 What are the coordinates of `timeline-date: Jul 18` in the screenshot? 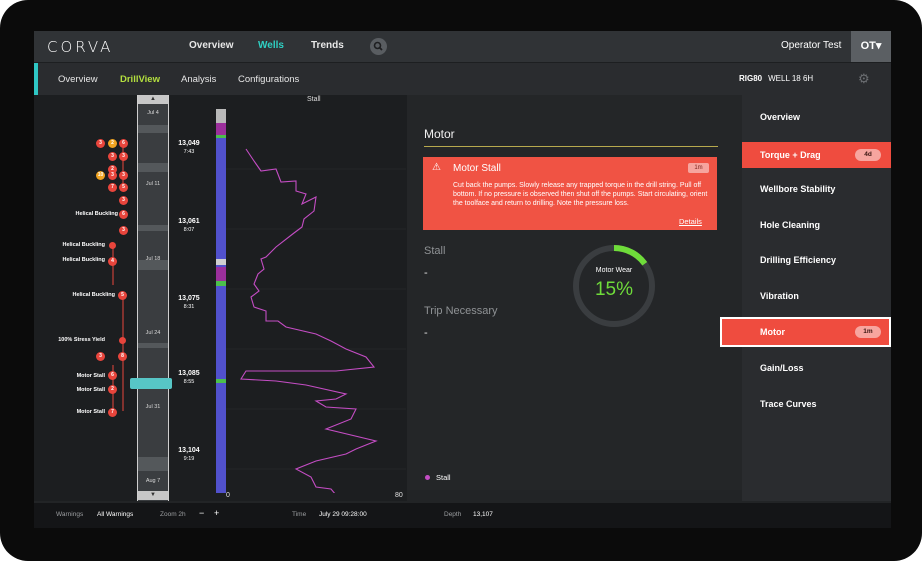 It's located at (153, 259).